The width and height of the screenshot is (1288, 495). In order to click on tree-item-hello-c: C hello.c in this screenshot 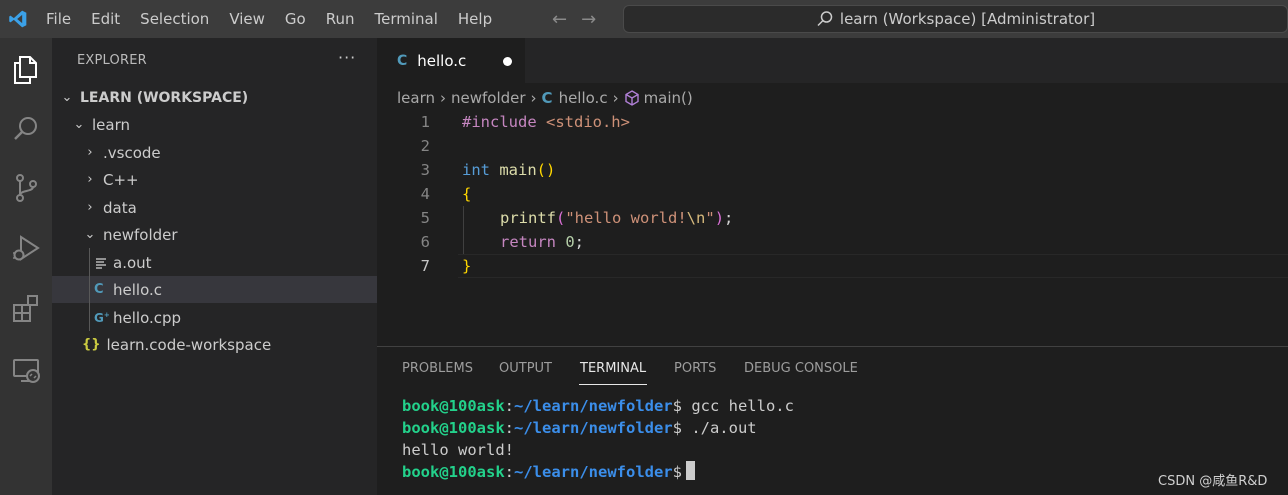, I will do `click(214, 289)`.